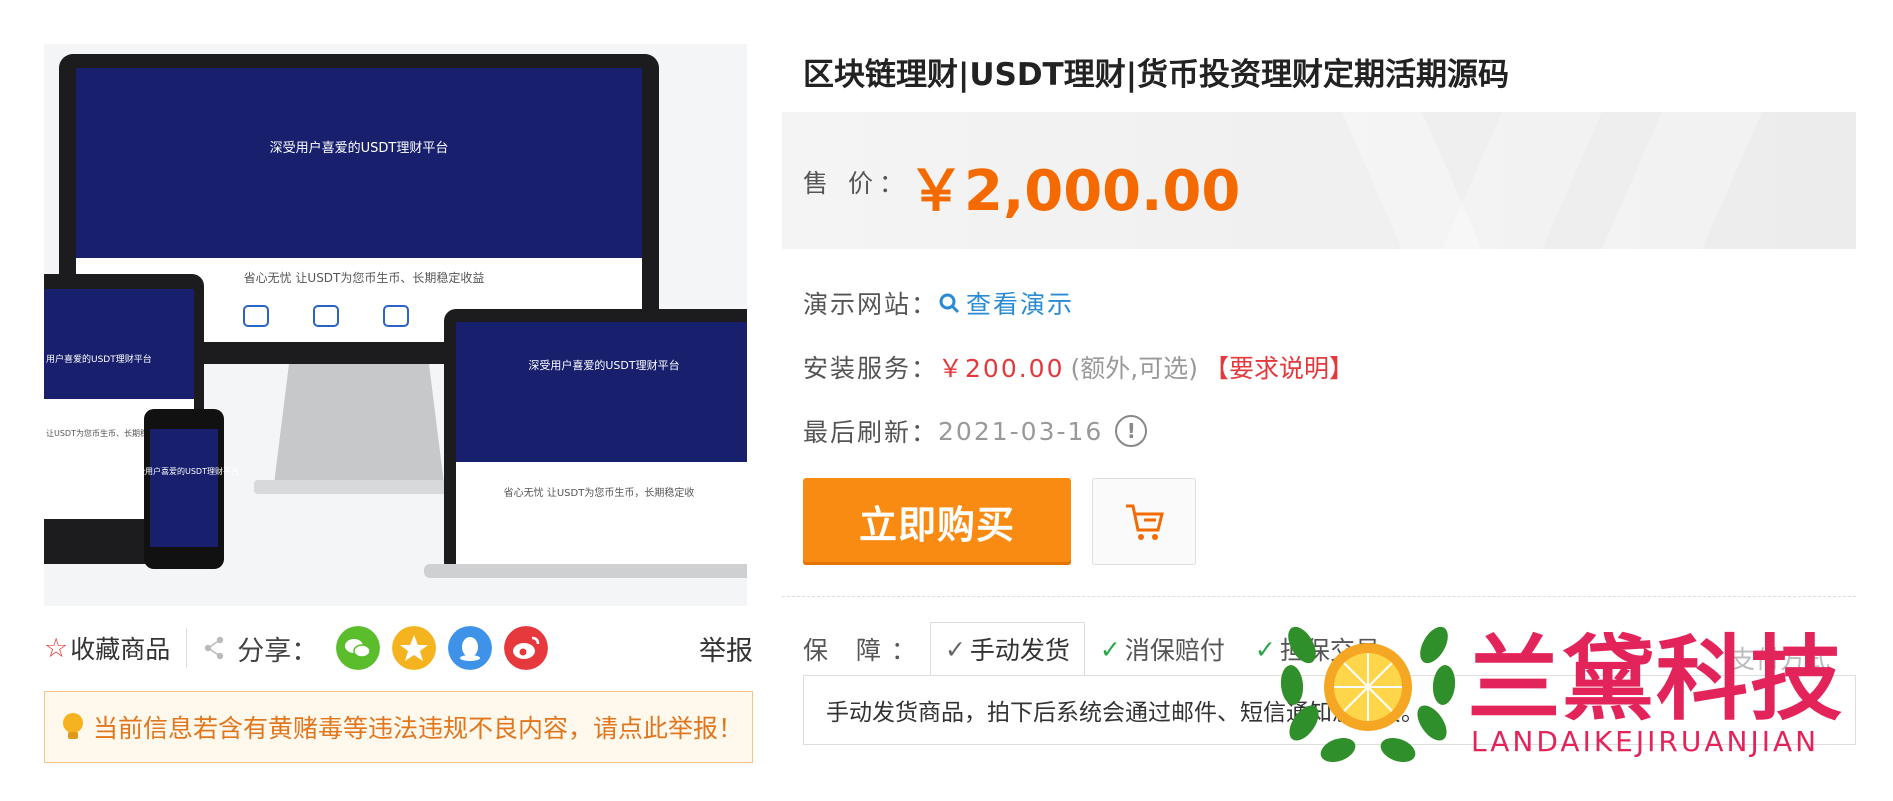 Image resolution: width=1893 pixels, height=801 pixels. I want to click on weibo-share-icon, so click(526, 648).